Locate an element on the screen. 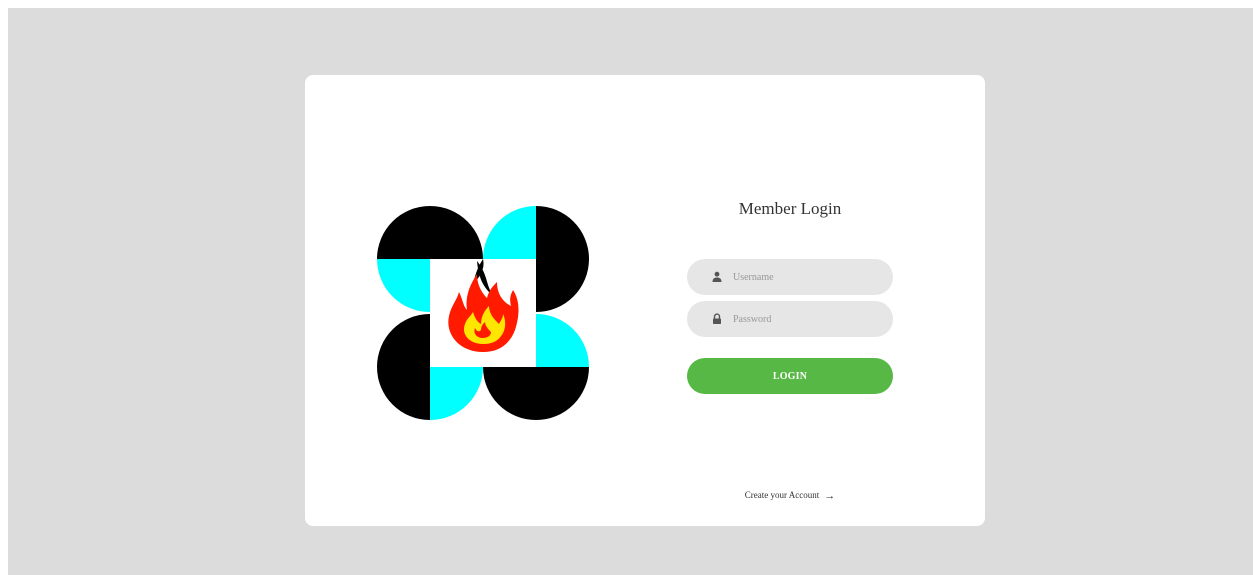 Image resolution: width=1253 pixels, height=575 pixels. form-title: Member Login is located at coordinates (790, 208).